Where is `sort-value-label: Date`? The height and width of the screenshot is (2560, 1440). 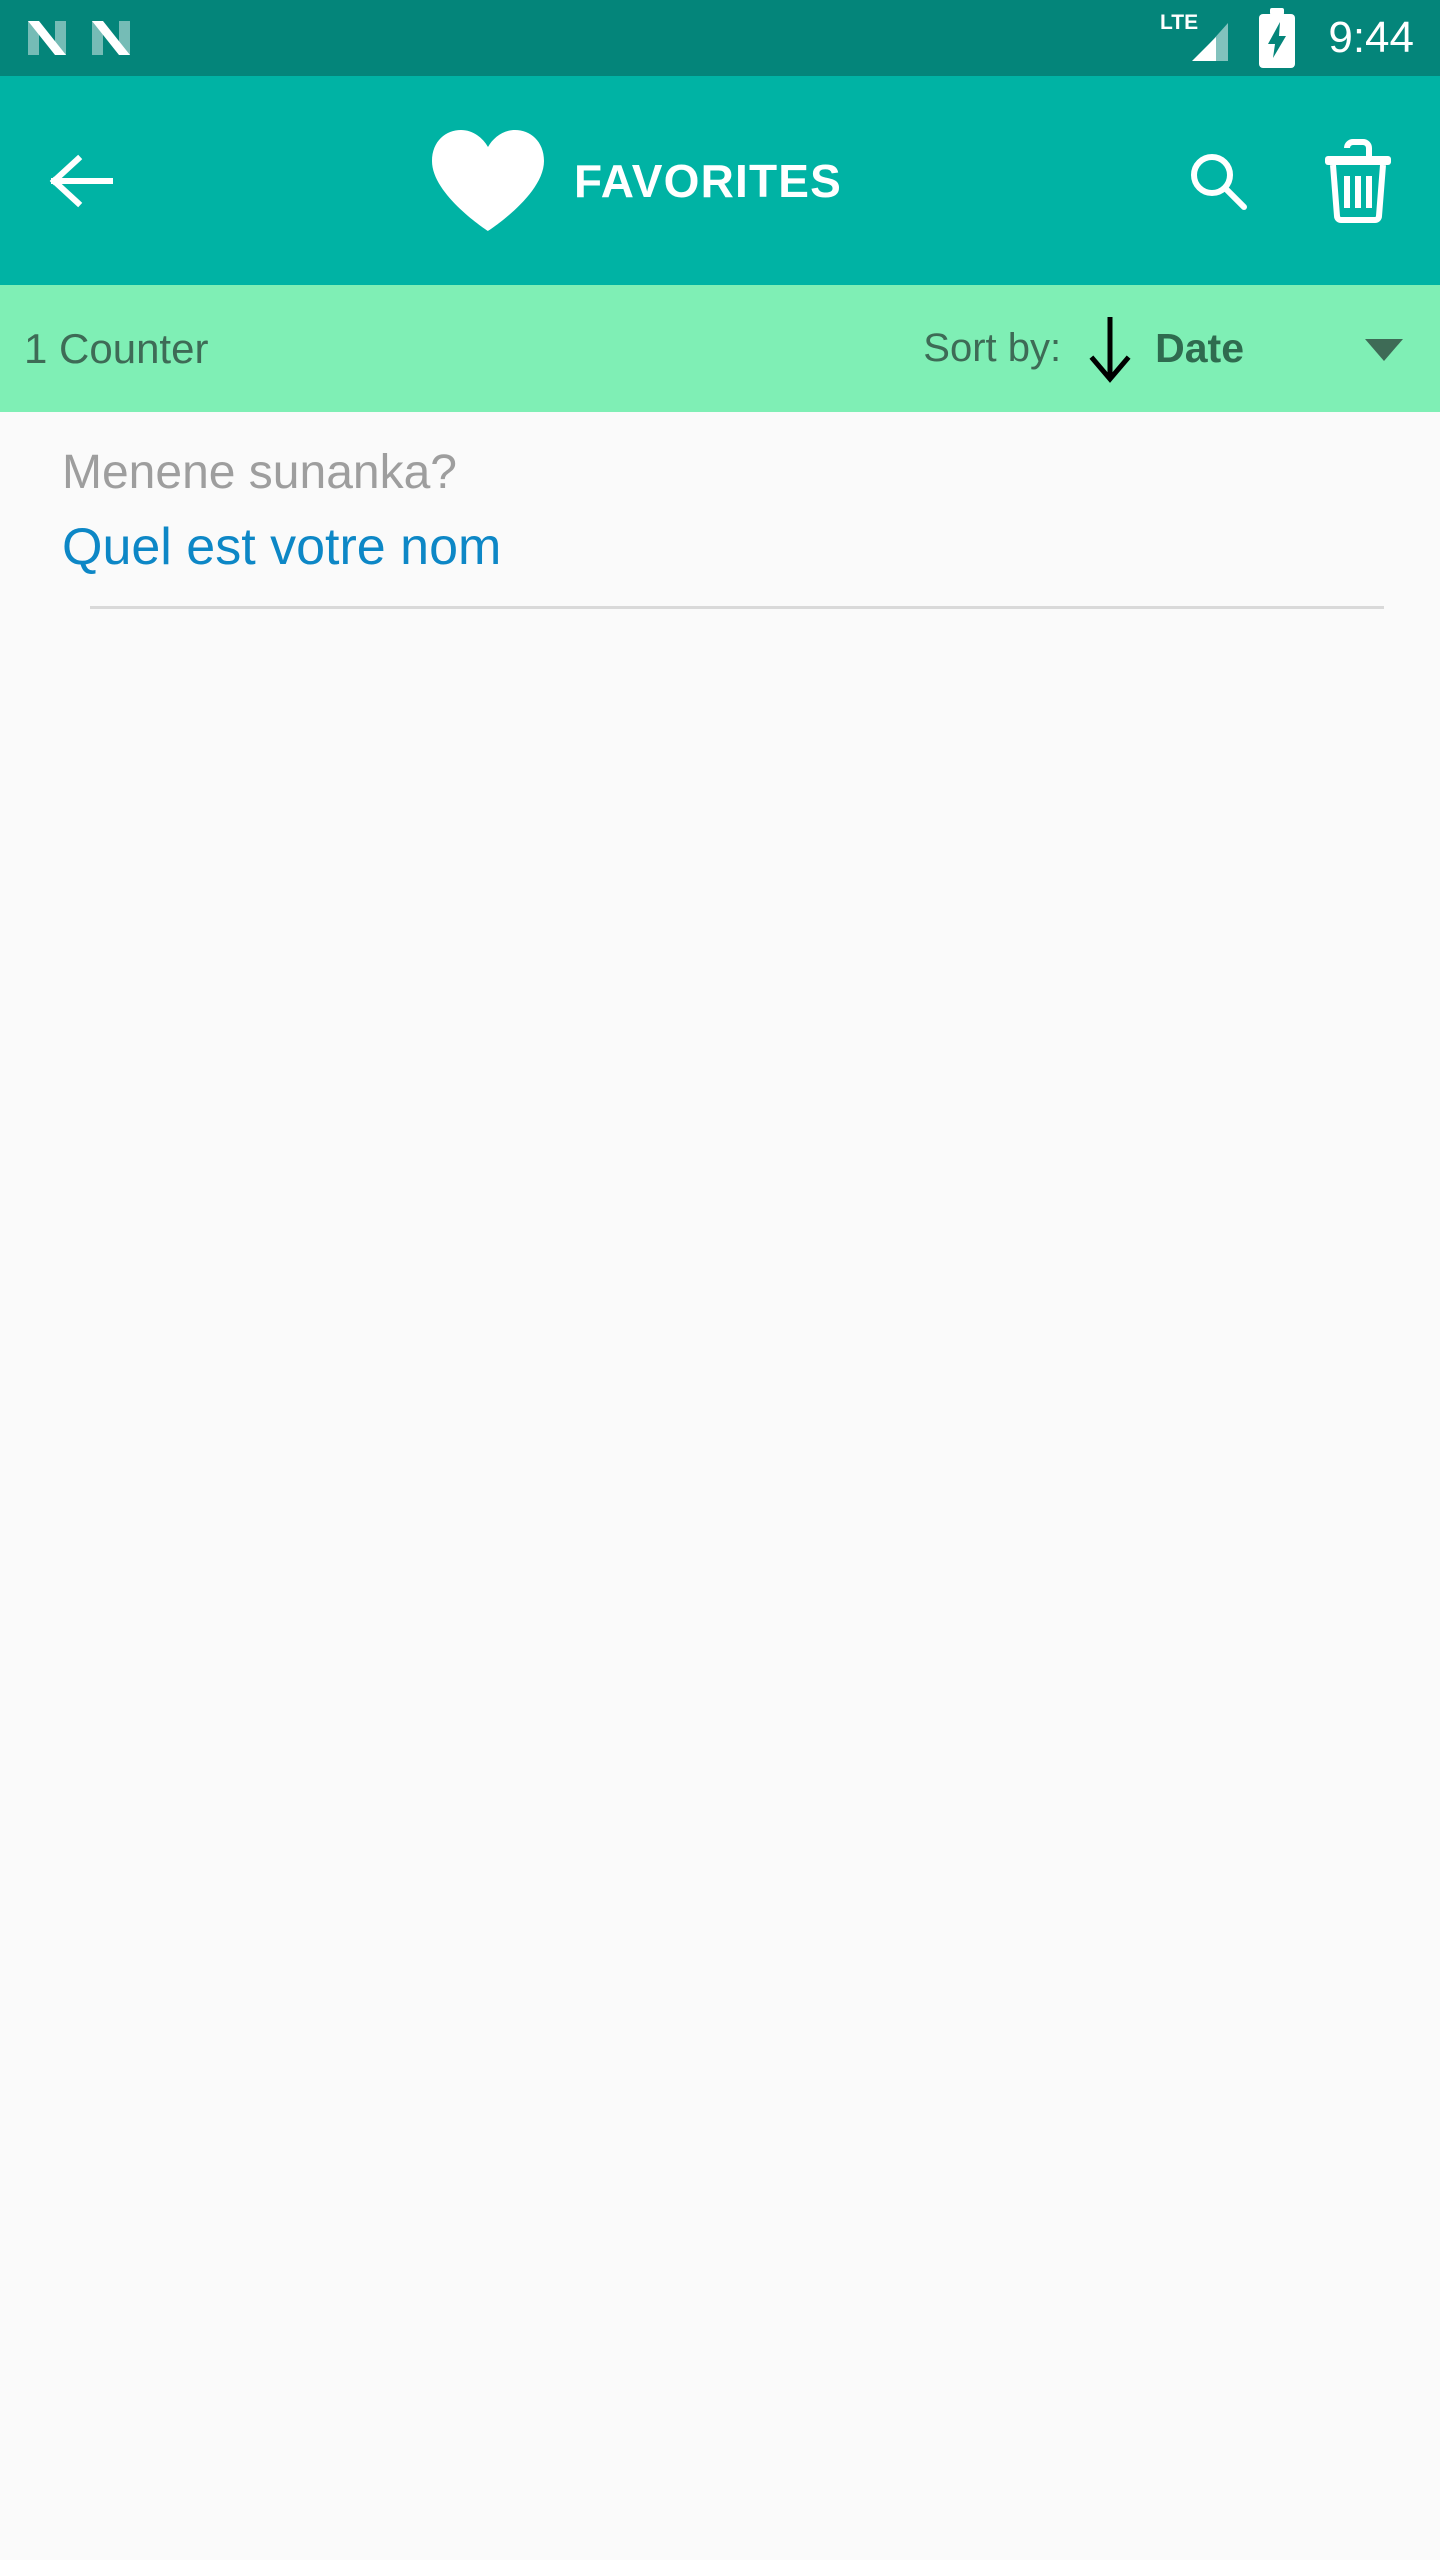
sort-value-label: Date is located at coordinates (1199, 348).